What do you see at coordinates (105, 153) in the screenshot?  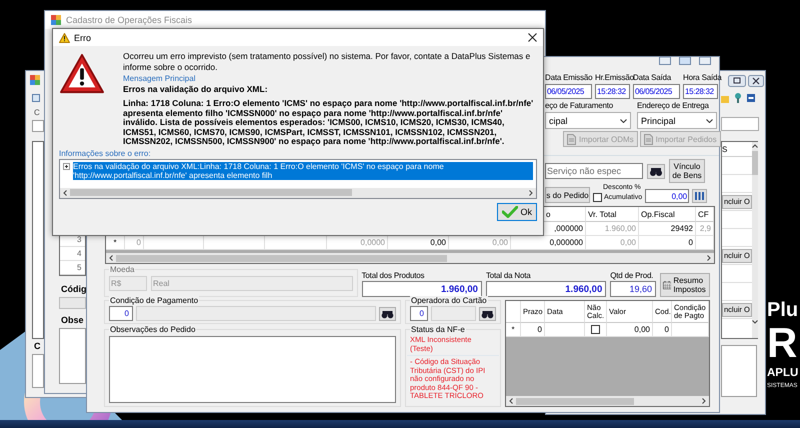 I see `details-label: Informações sobre o erro:` at bounding box center [105, 153].